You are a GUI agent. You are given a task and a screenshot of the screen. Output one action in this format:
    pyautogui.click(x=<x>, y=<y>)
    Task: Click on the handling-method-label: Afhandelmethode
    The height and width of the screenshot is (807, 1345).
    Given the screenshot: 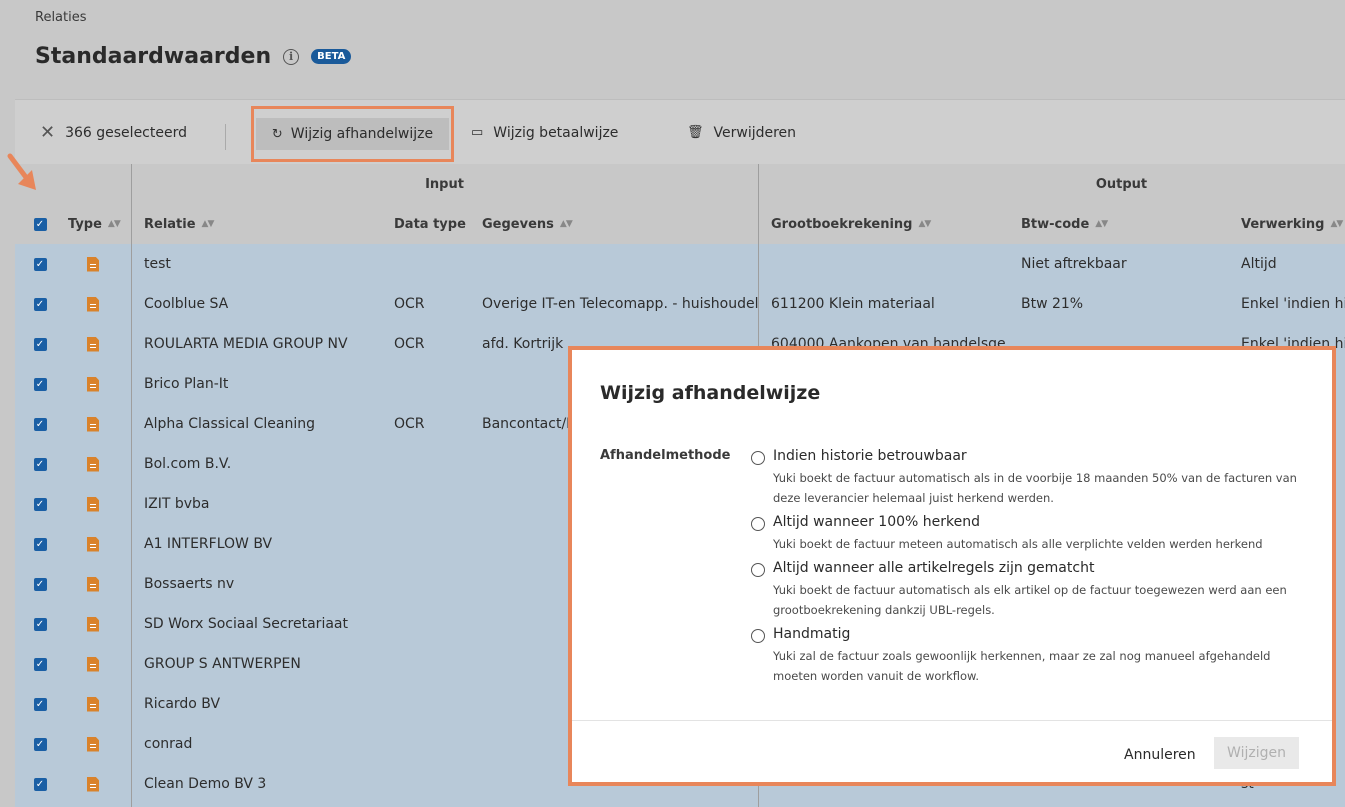 What is the action you would take?
    pyautogui.click(x=665, y=455)
    